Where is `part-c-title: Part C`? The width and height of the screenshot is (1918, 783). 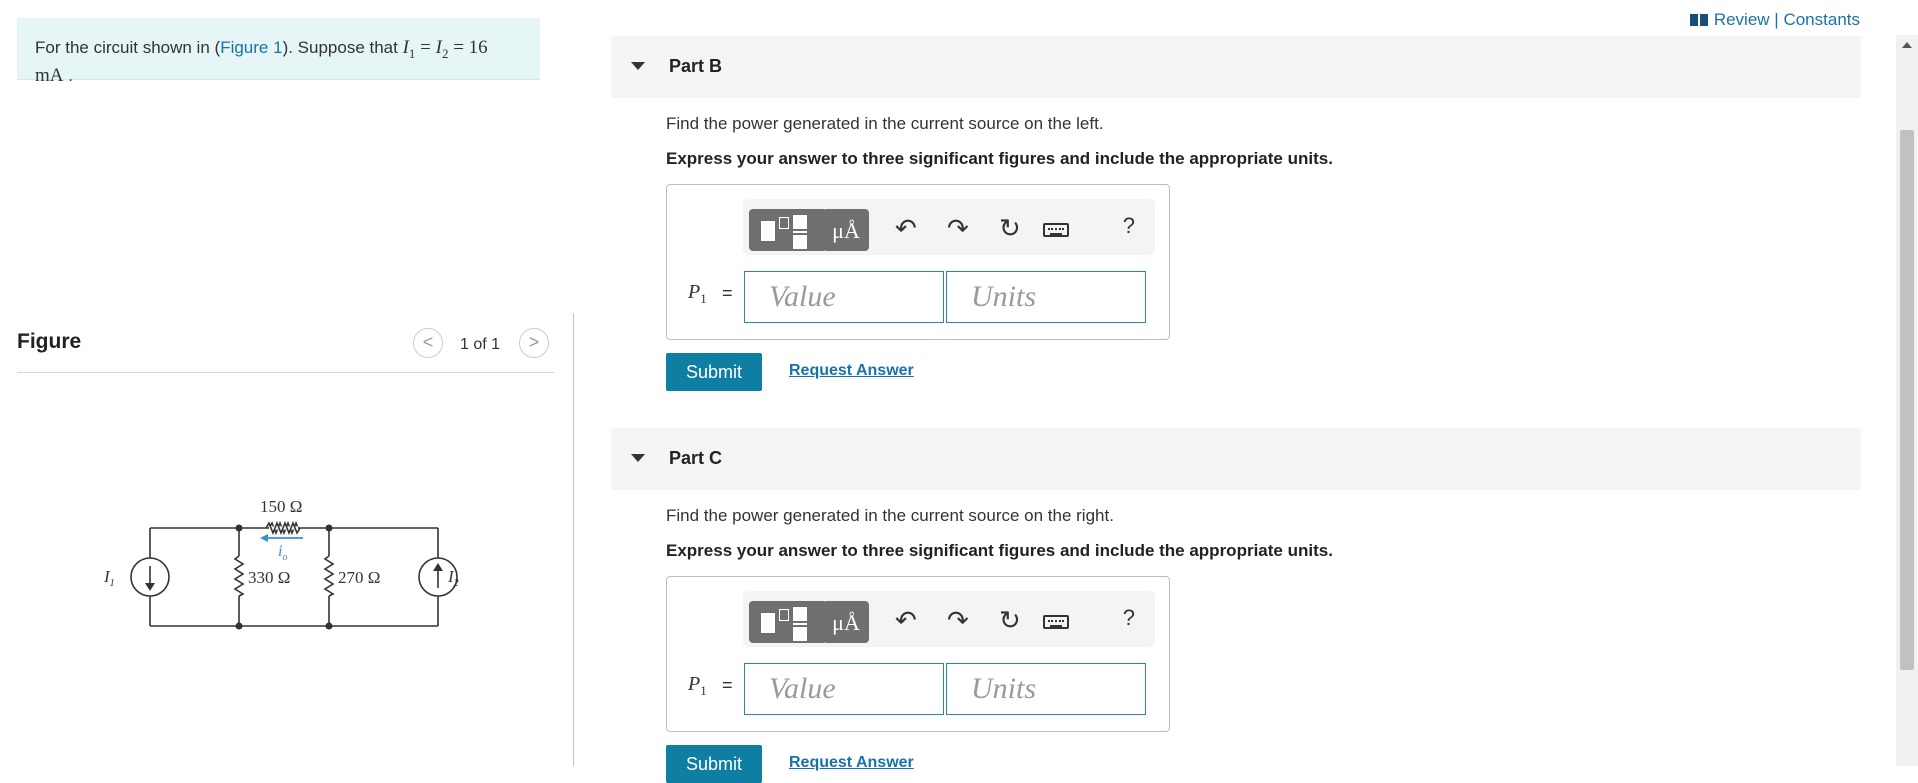
part-c-title: Part C is located at coordinates (696, 458).